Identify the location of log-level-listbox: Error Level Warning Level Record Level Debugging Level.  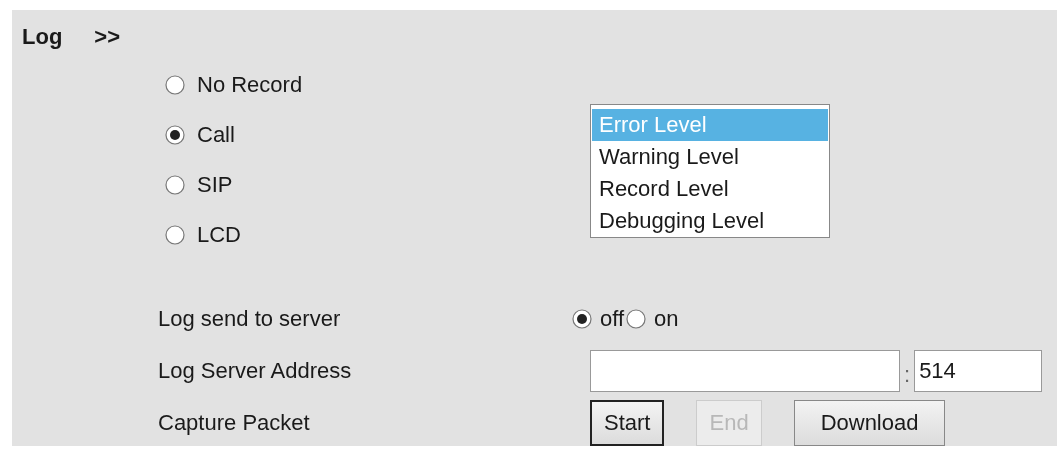
(710, 171).